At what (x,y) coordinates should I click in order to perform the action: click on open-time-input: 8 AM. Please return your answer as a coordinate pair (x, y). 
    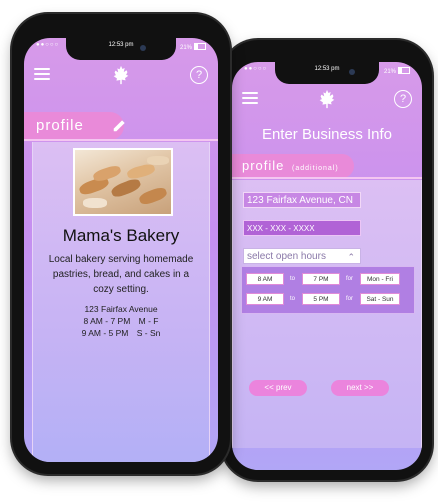
    Looking at the image, I should click on (265, 279).